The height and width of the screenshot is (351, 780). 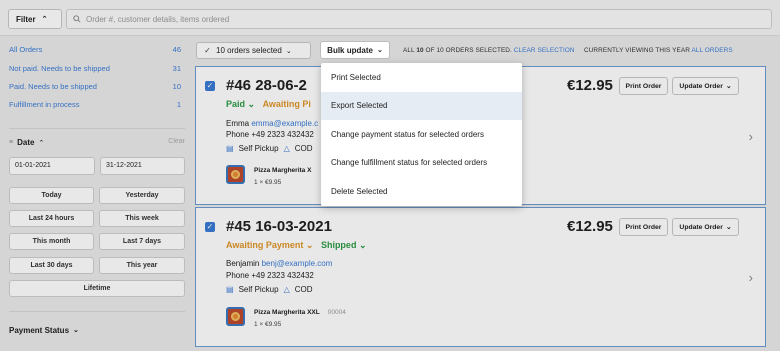 I want to click on date-to-input: 31-12-2021, so click(x=142, y=166).